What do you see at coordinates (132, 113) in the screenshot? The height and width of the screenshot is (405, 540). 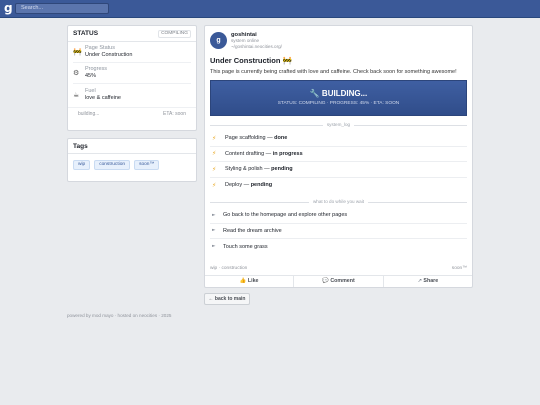 I see `status-card-footer: building... ETA: soon` at bounding box center [132, 113].